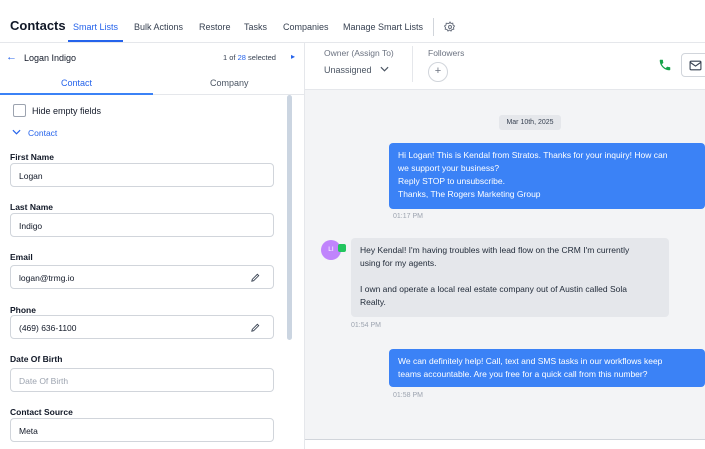  What do you see at coordinates (41, 412) in the screenshot?
I see `field-label-contact-source: Contact Source` at bounding box center [41, 412].